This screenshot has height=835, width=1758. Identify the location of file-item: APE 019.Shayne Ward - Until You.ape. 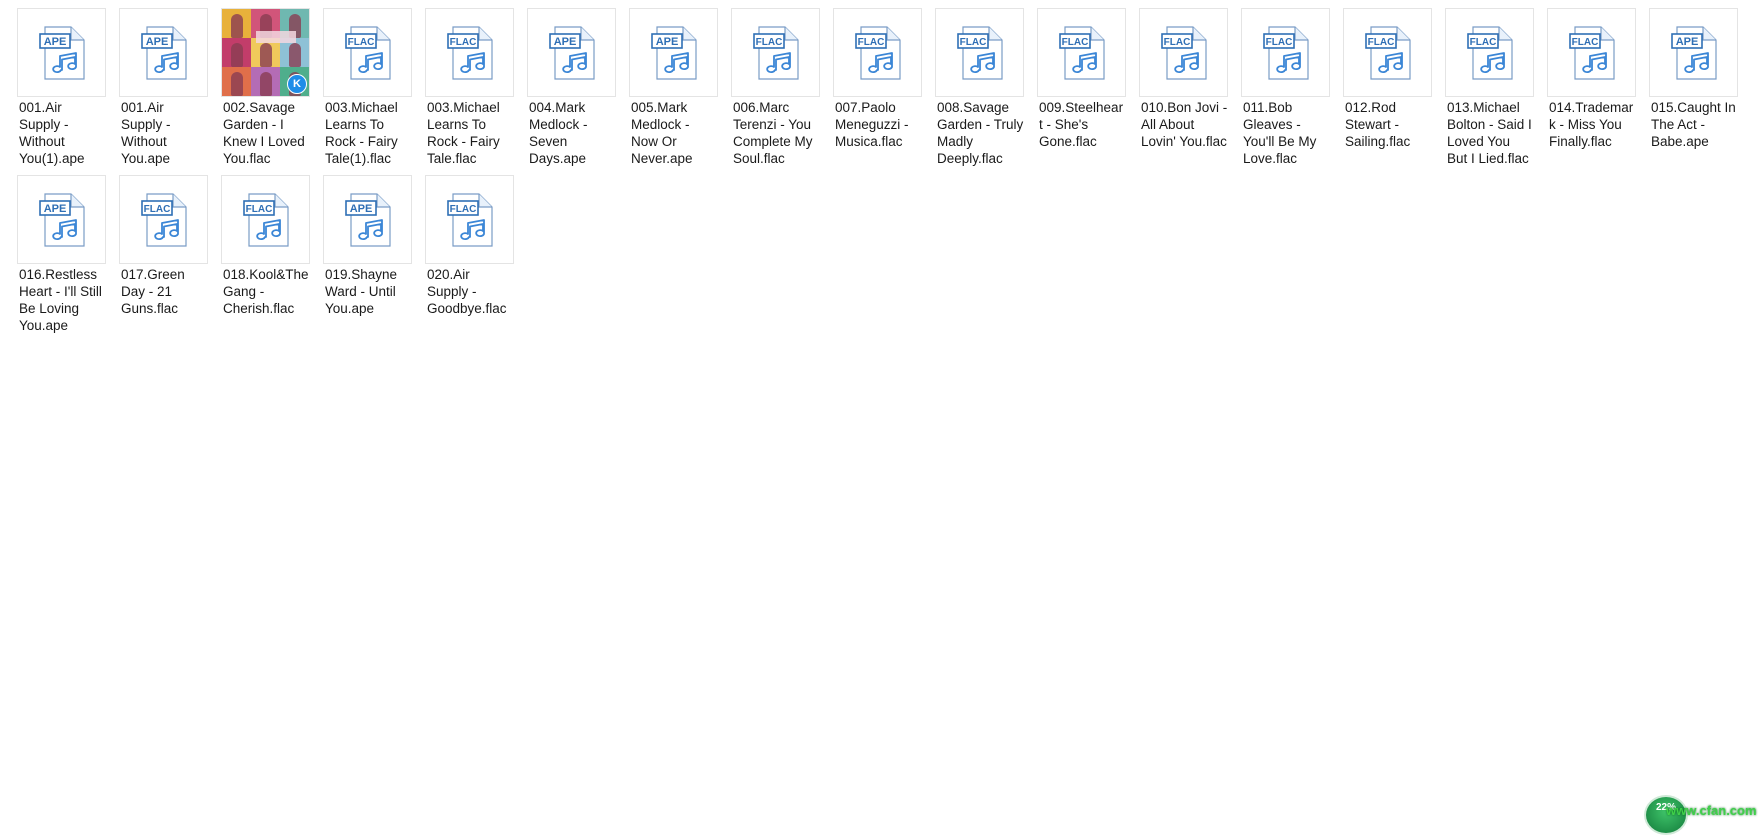
(367, 254).